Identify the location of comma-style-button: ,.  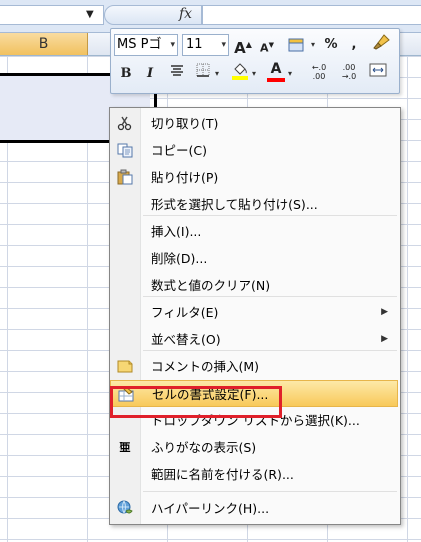
(354, 45).